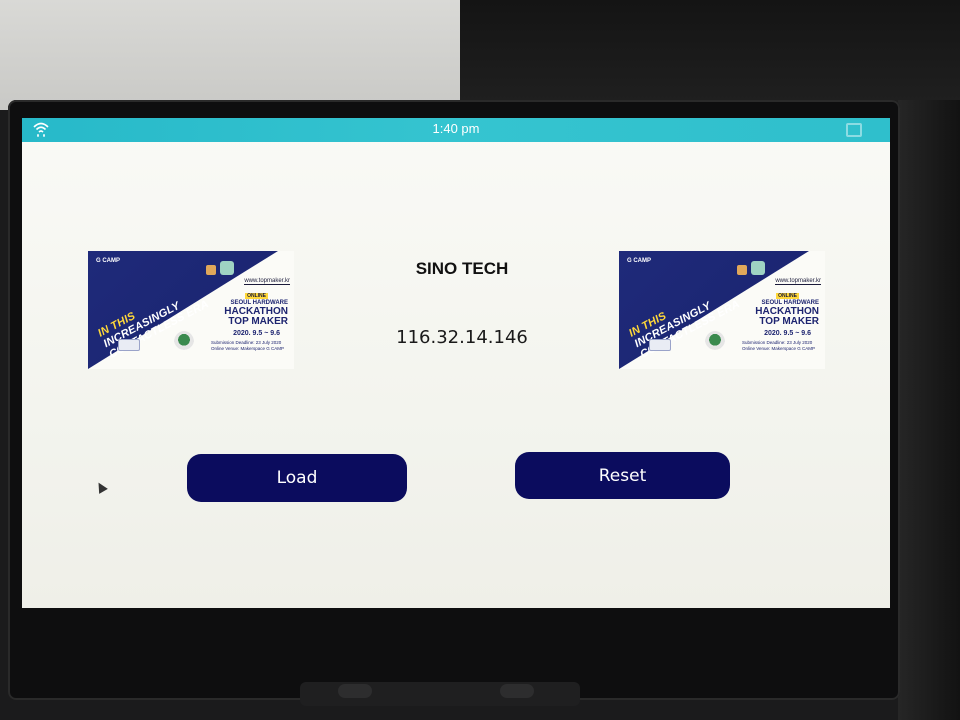  Describe the element at coordinates (622, 475) in the screenshot. I see `reset-button: Reset` at that location.